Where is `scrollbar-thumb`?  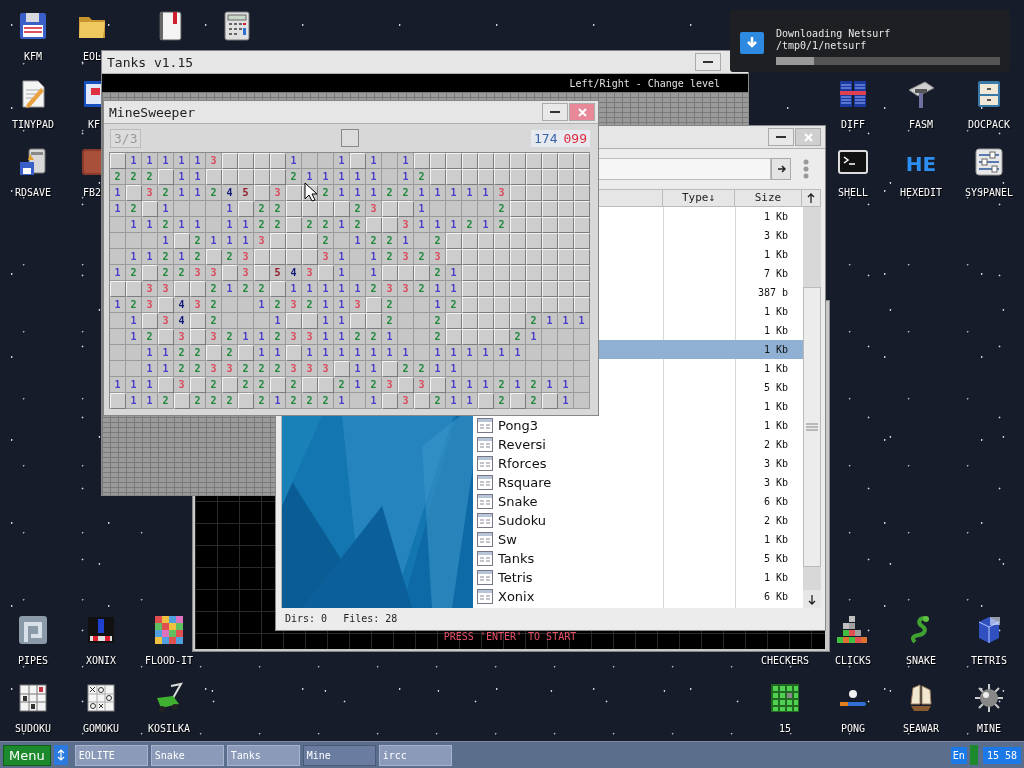 scrollbar-thumb is located at coordinates (812, 427).